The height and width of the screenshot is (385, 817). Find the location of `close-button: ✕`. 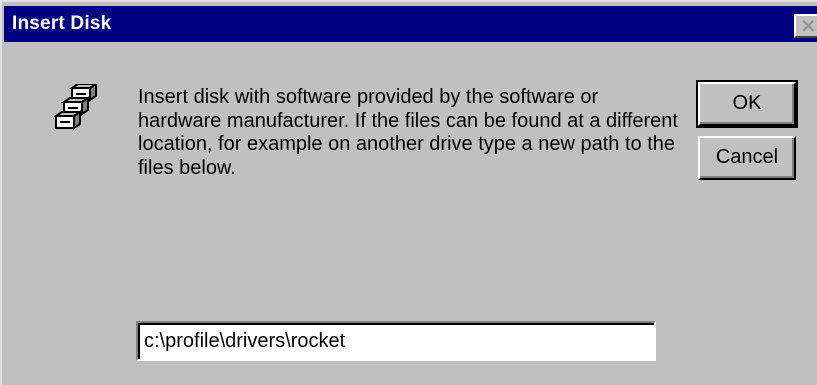

close-button: ✕ is located at coordinates (805, 26).